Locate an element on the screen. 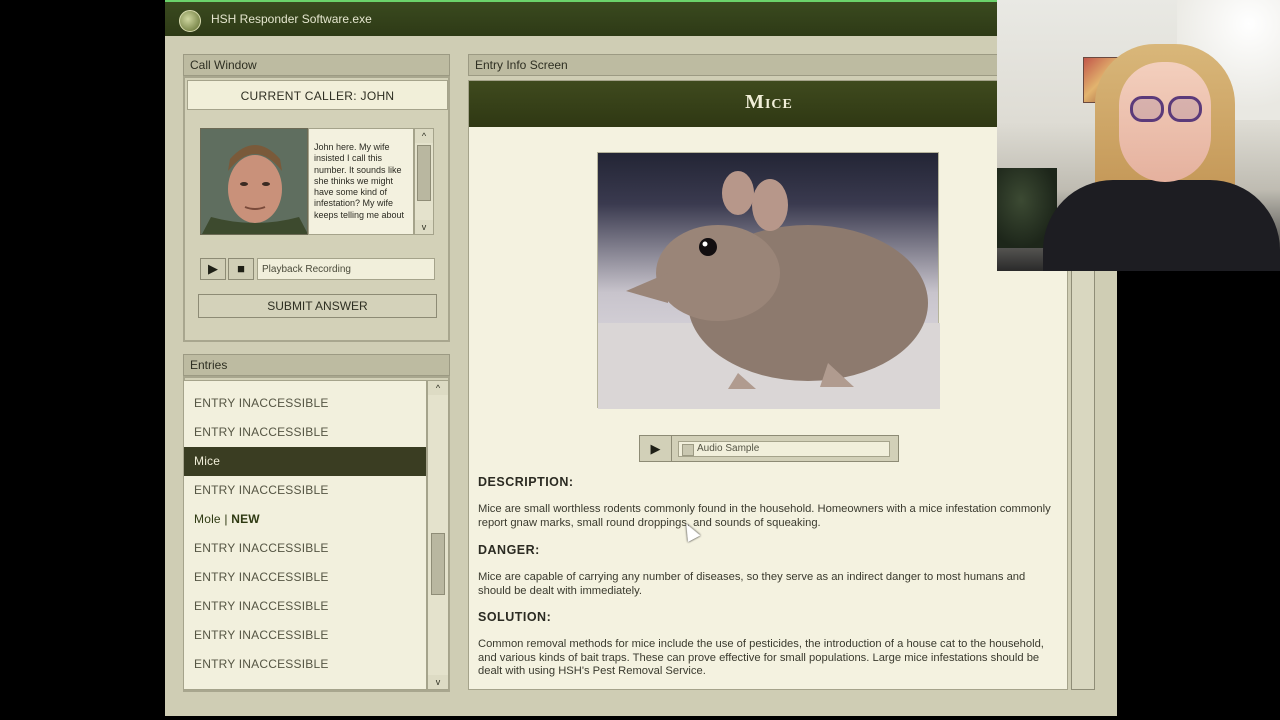 The height and width of the screenshot is (720, 1280). transcript-scrollbar: ^ v is located at coordinates (424, 181).